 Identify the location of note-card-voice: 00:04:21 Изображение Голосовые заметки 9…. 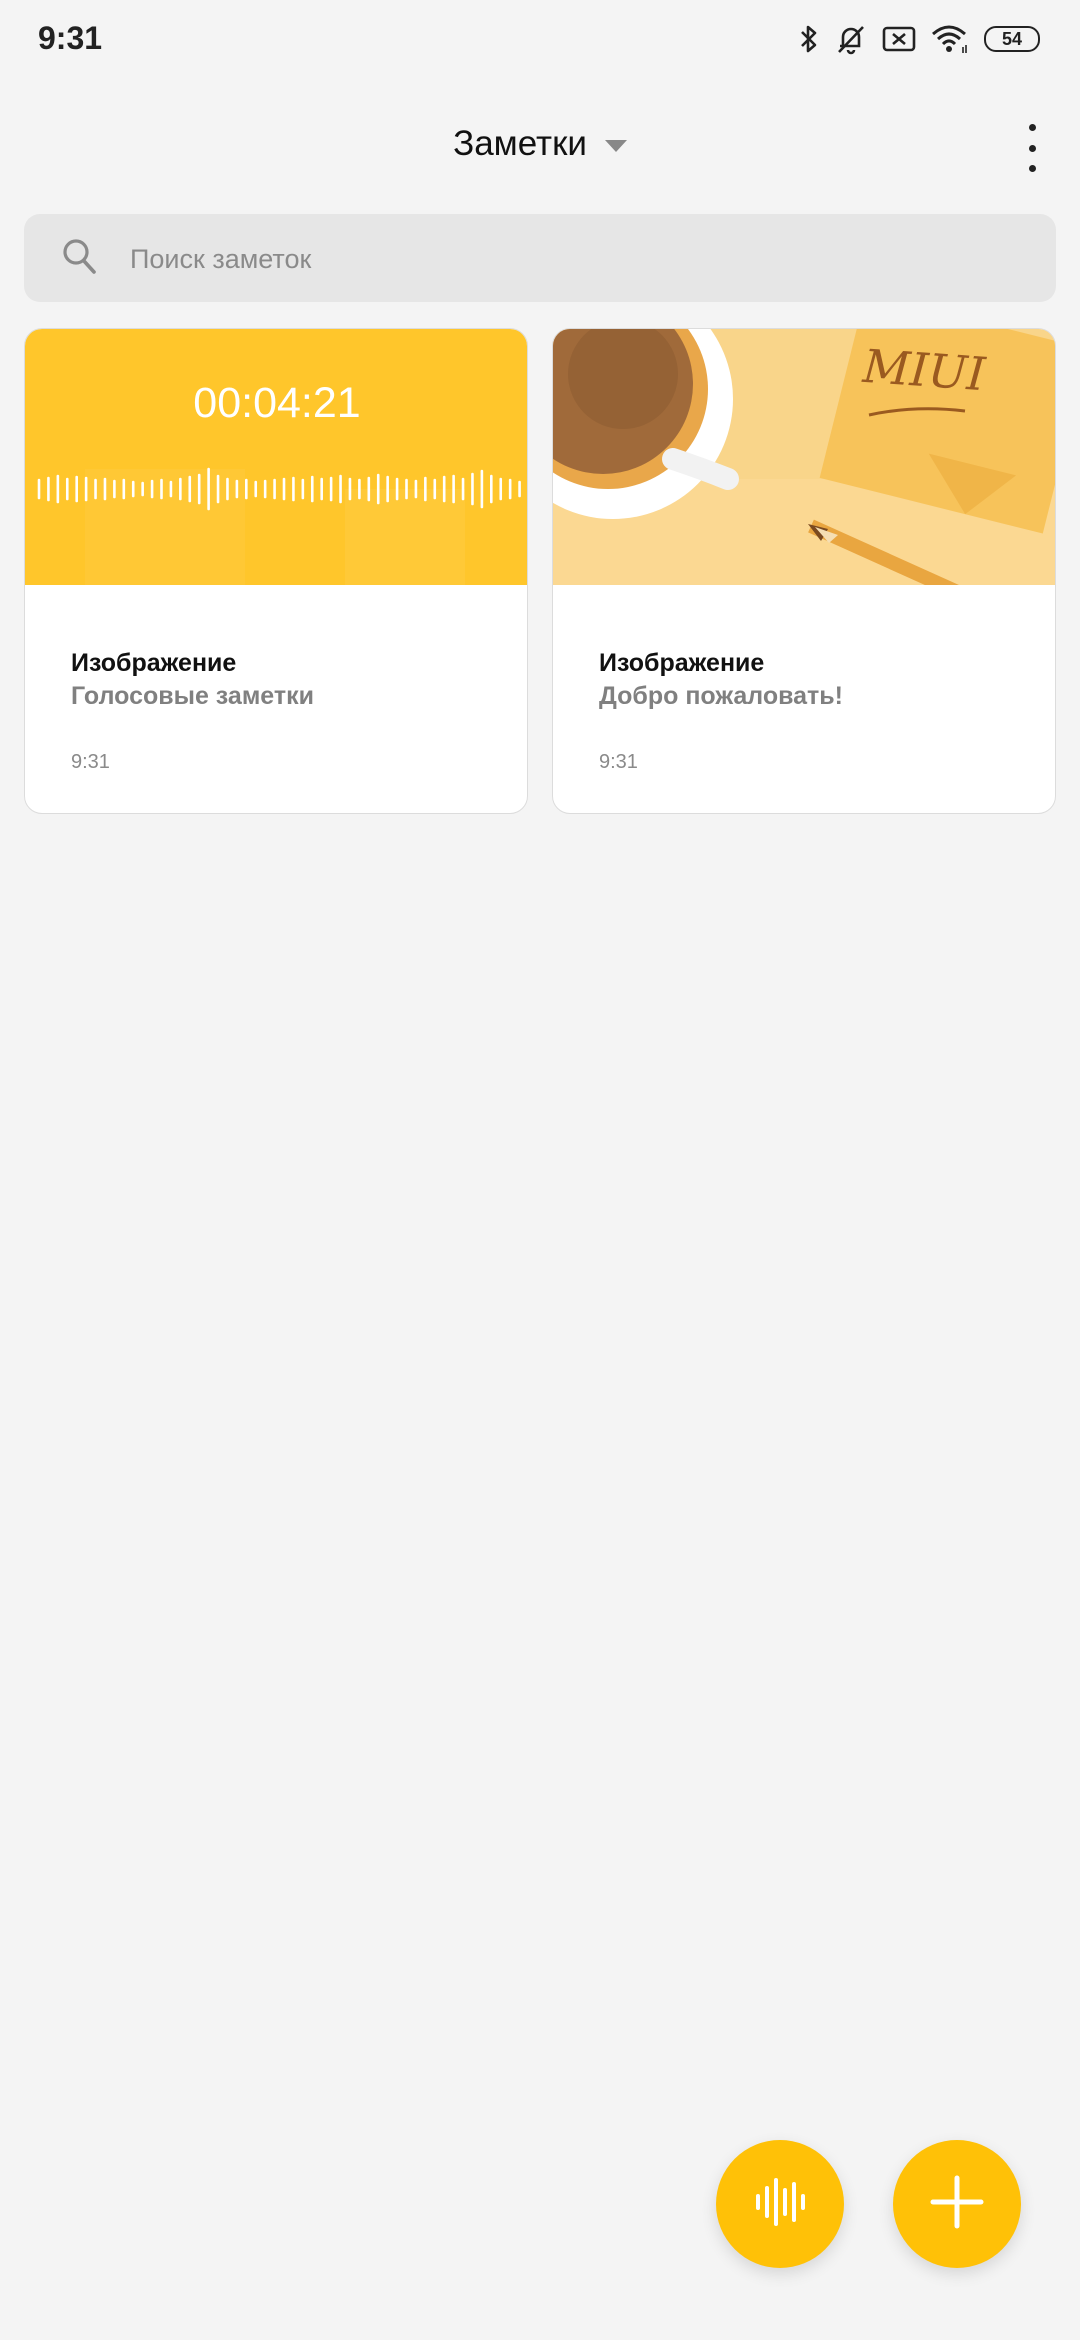
(276, 571).